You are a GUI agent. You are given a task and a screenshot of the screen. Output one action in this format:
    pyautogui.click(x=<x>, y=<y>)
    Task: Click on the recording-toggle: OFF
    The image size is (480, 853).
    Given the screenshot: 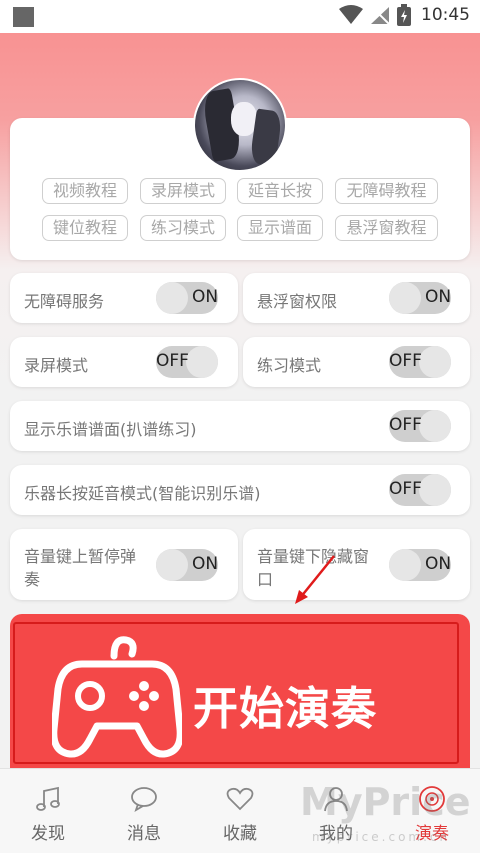 What is the action you would take?
    pyautogui.click(x=187, y=362)
    